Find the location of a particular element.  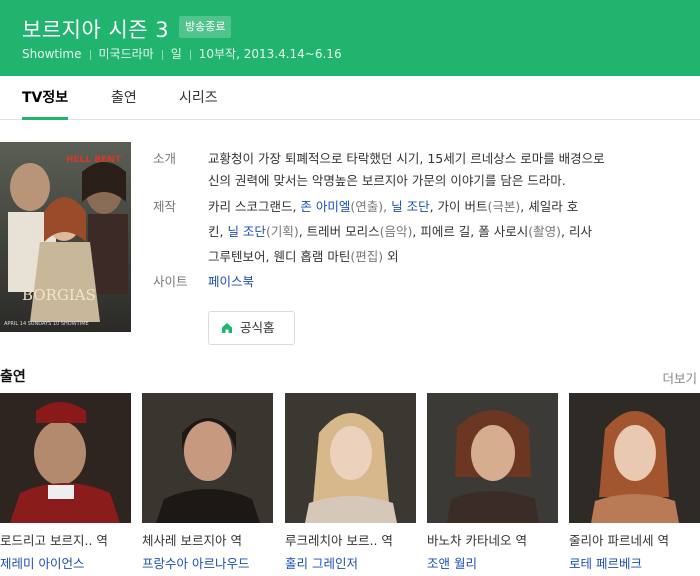

cast-card: 바노차 카타네오 역 조앤 월리 is located at coordinates (492, 482).